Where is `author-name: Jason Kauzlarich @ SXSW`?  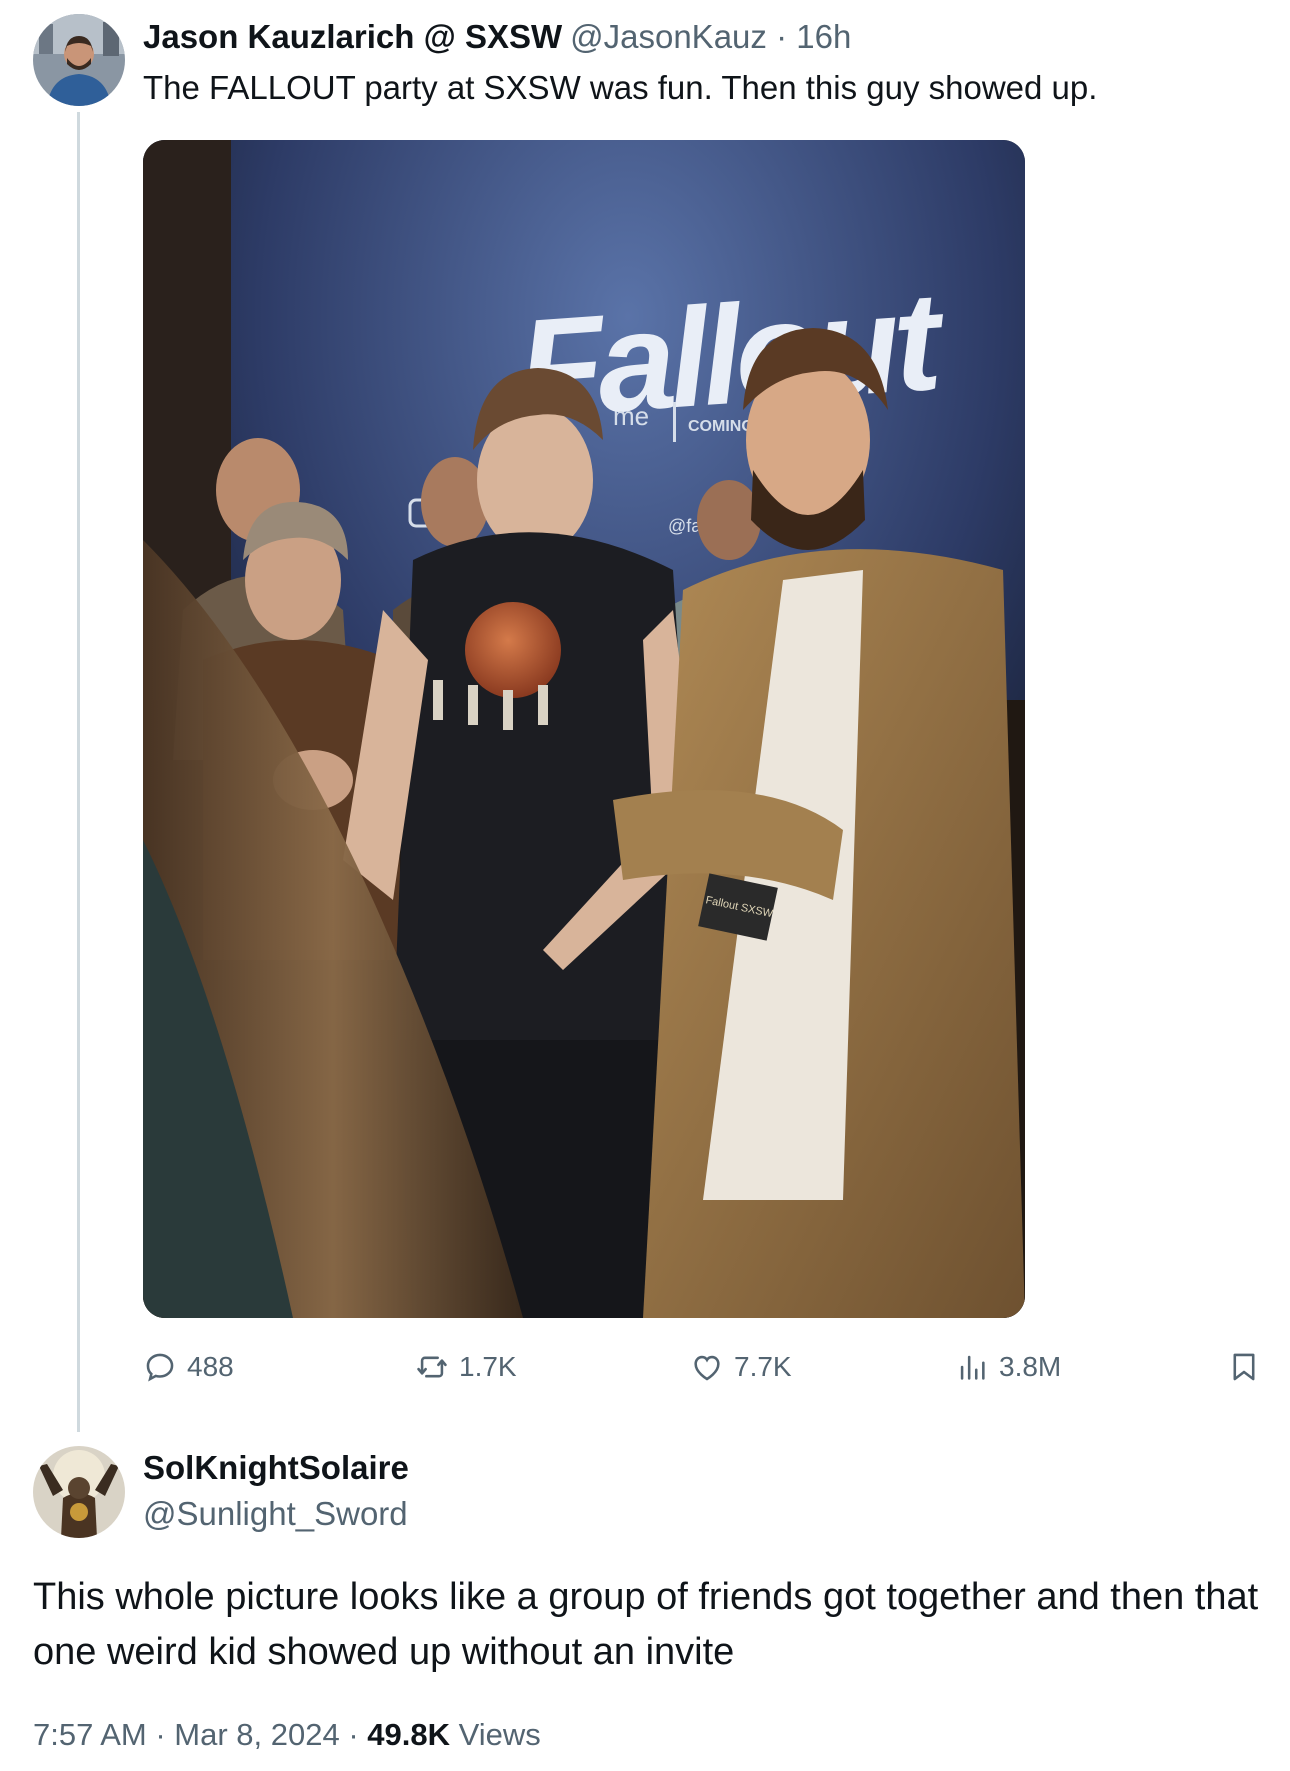
author-name: Jason Kauzlarich @ SXSW is located at coordinates (352, 36).